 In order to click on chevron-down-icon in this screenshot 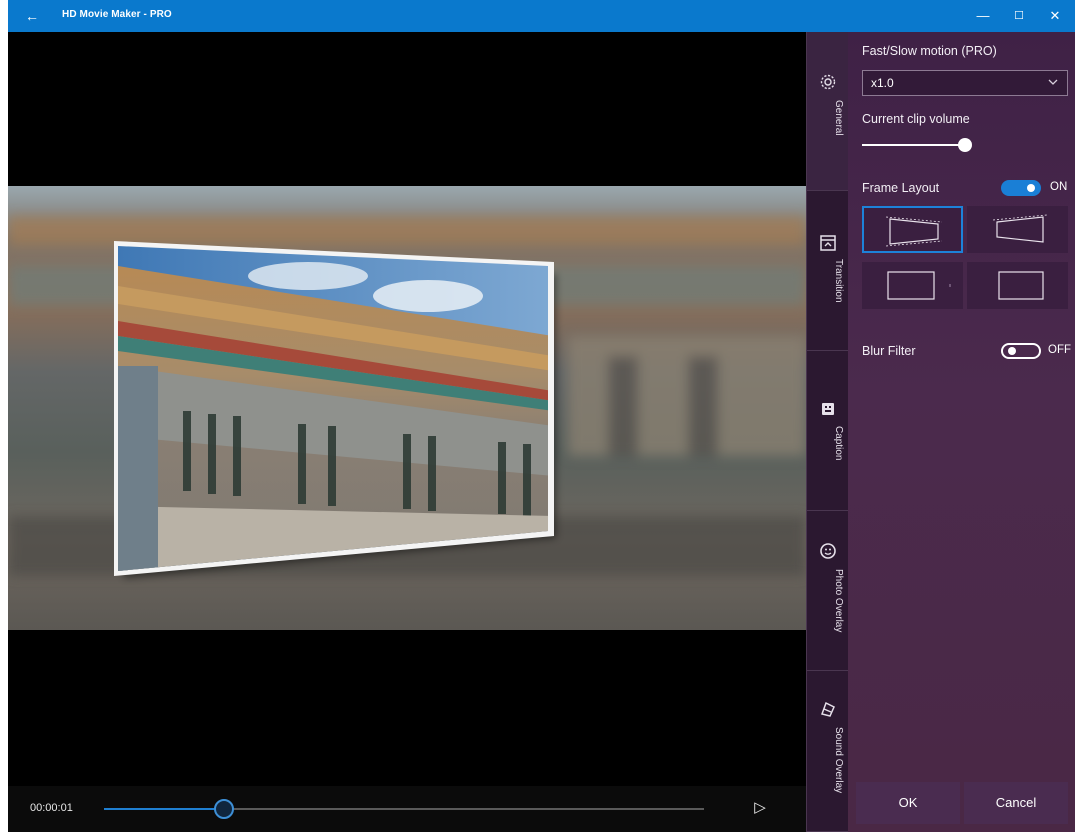, I will do `click(1053, 82)`.